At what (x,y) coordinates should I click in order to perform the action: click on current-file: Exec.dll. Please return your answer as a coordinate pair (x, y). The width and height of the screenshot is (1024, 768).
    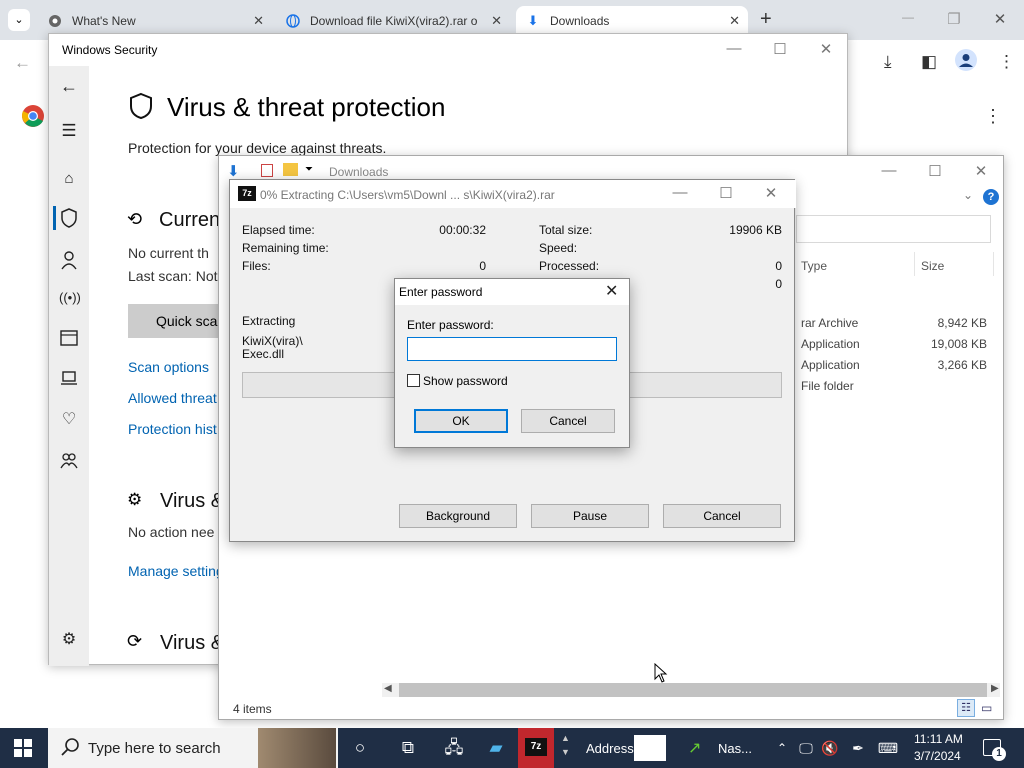
    Looking at the image, I should click on (263, 354).